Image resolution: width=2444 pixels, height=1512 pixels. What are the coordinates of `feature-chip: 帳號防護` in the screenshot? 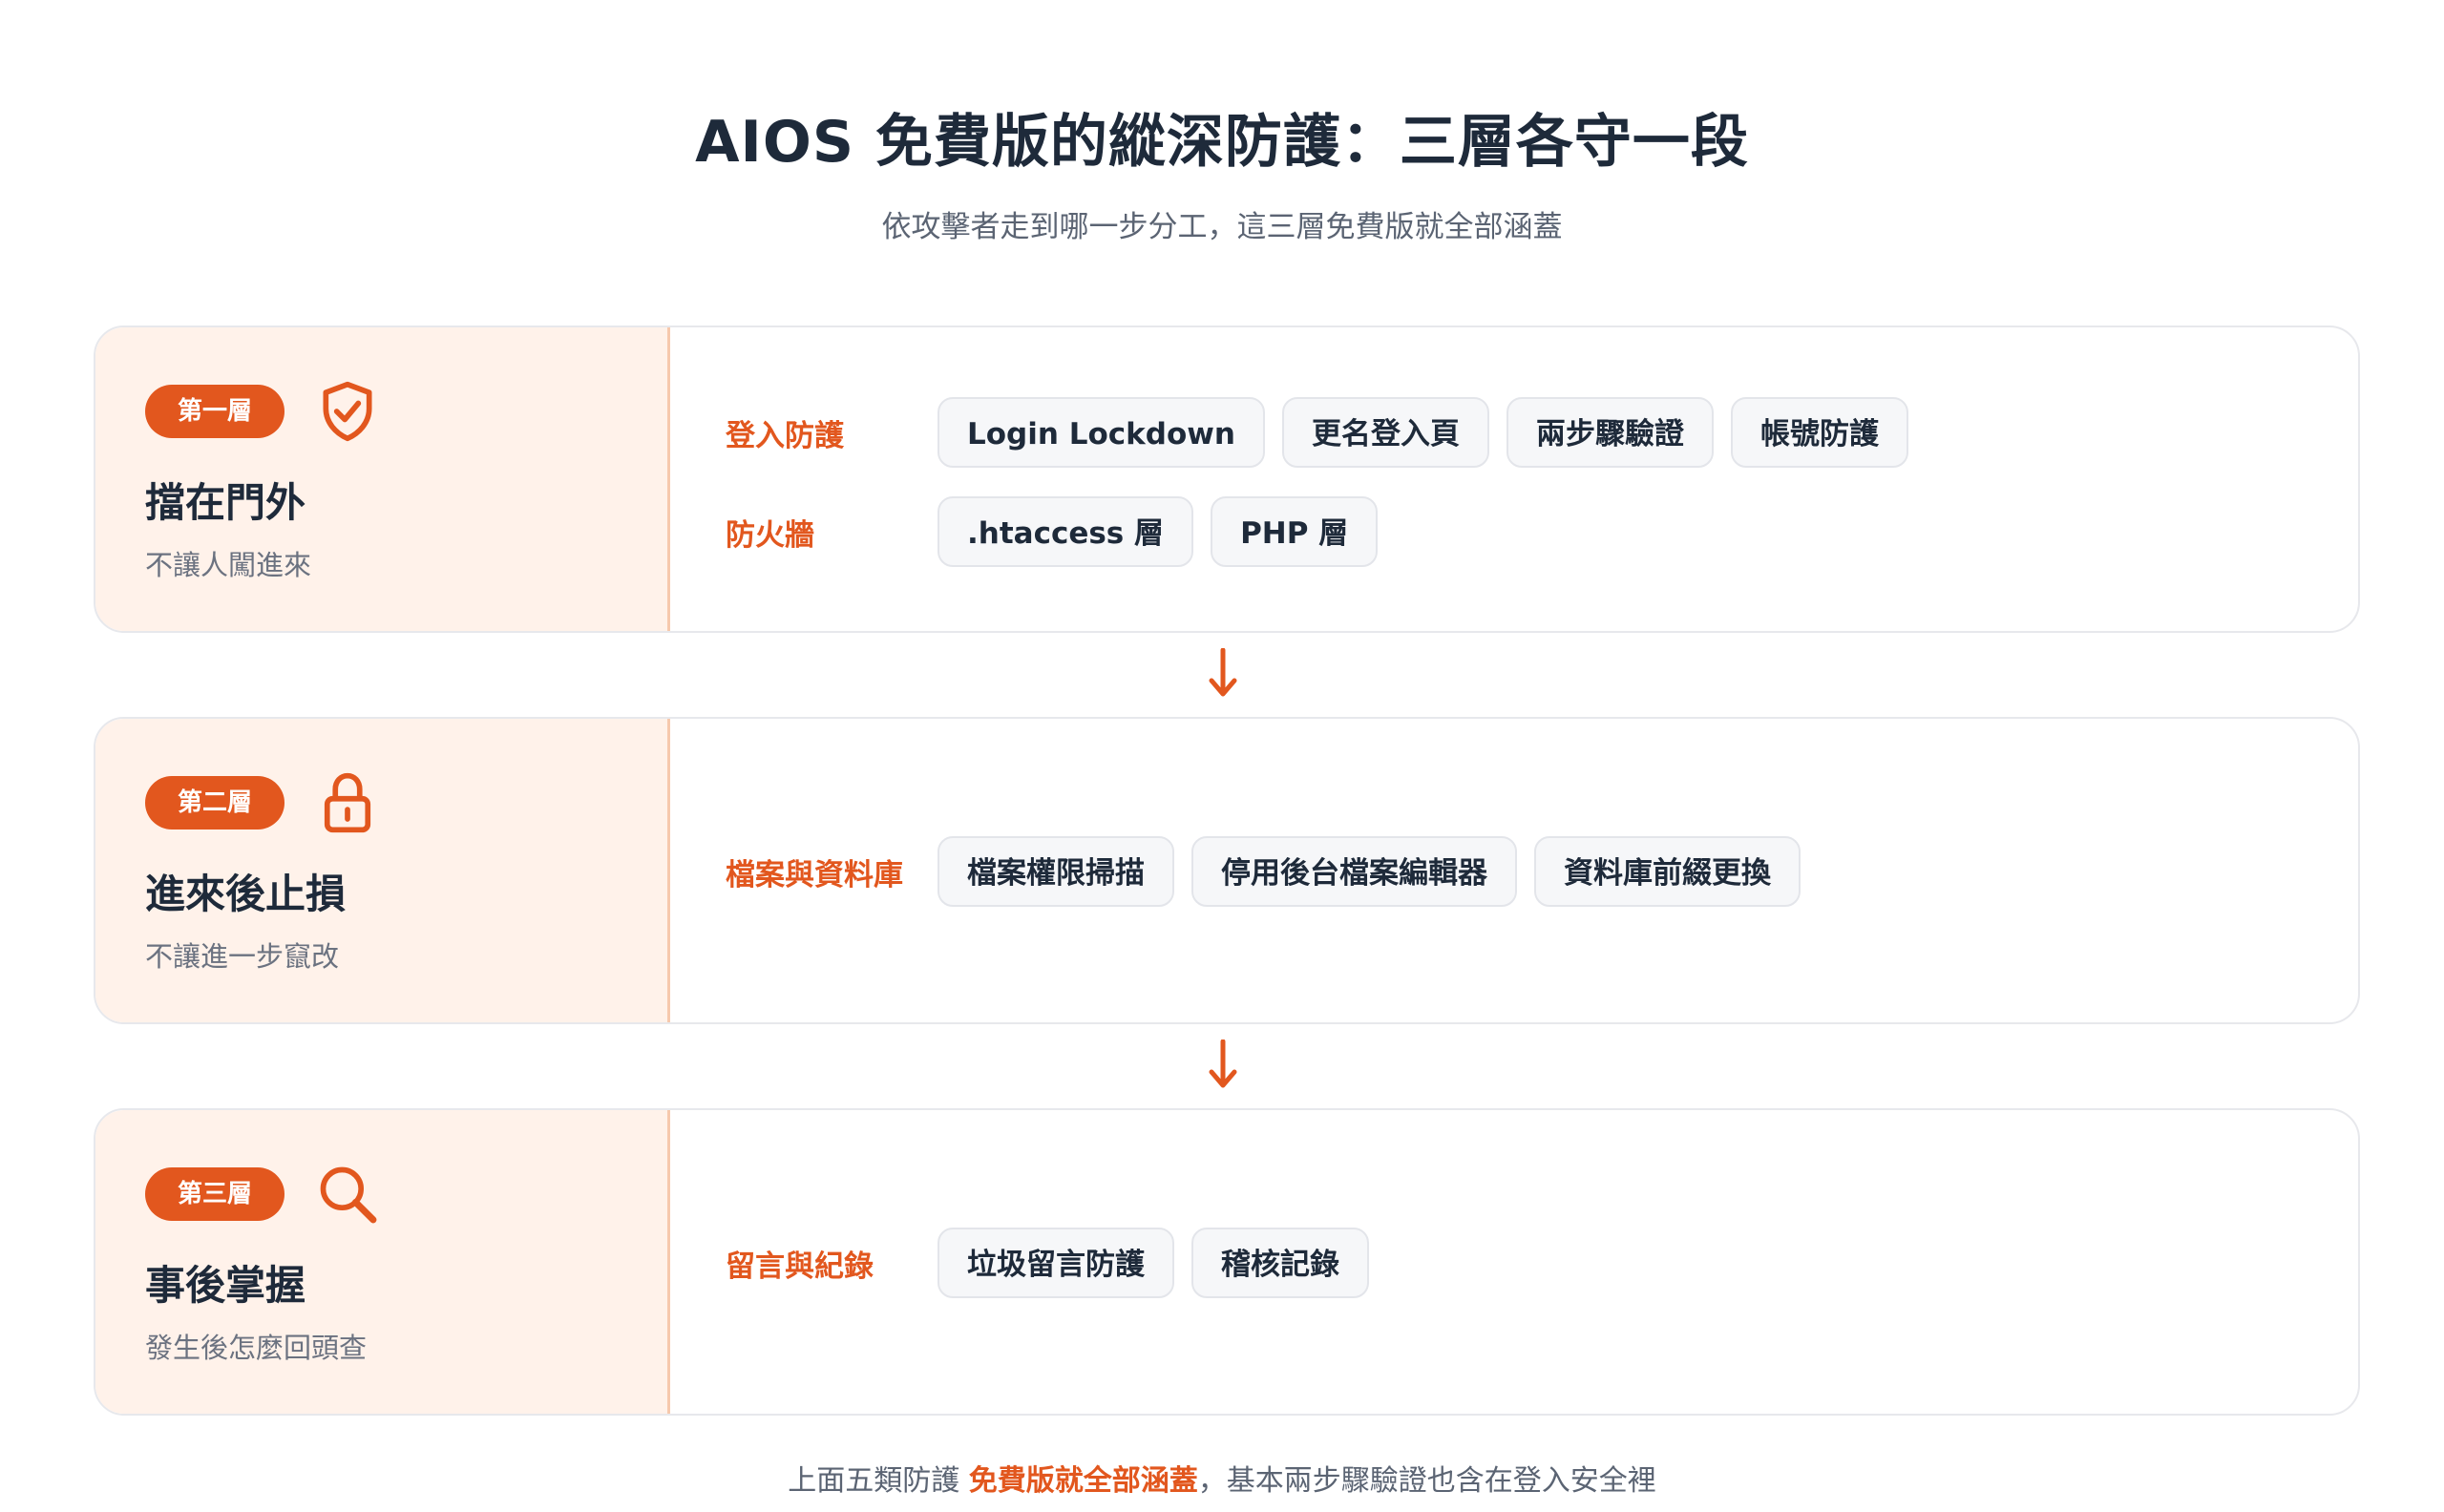 It's located at (1819, 433).